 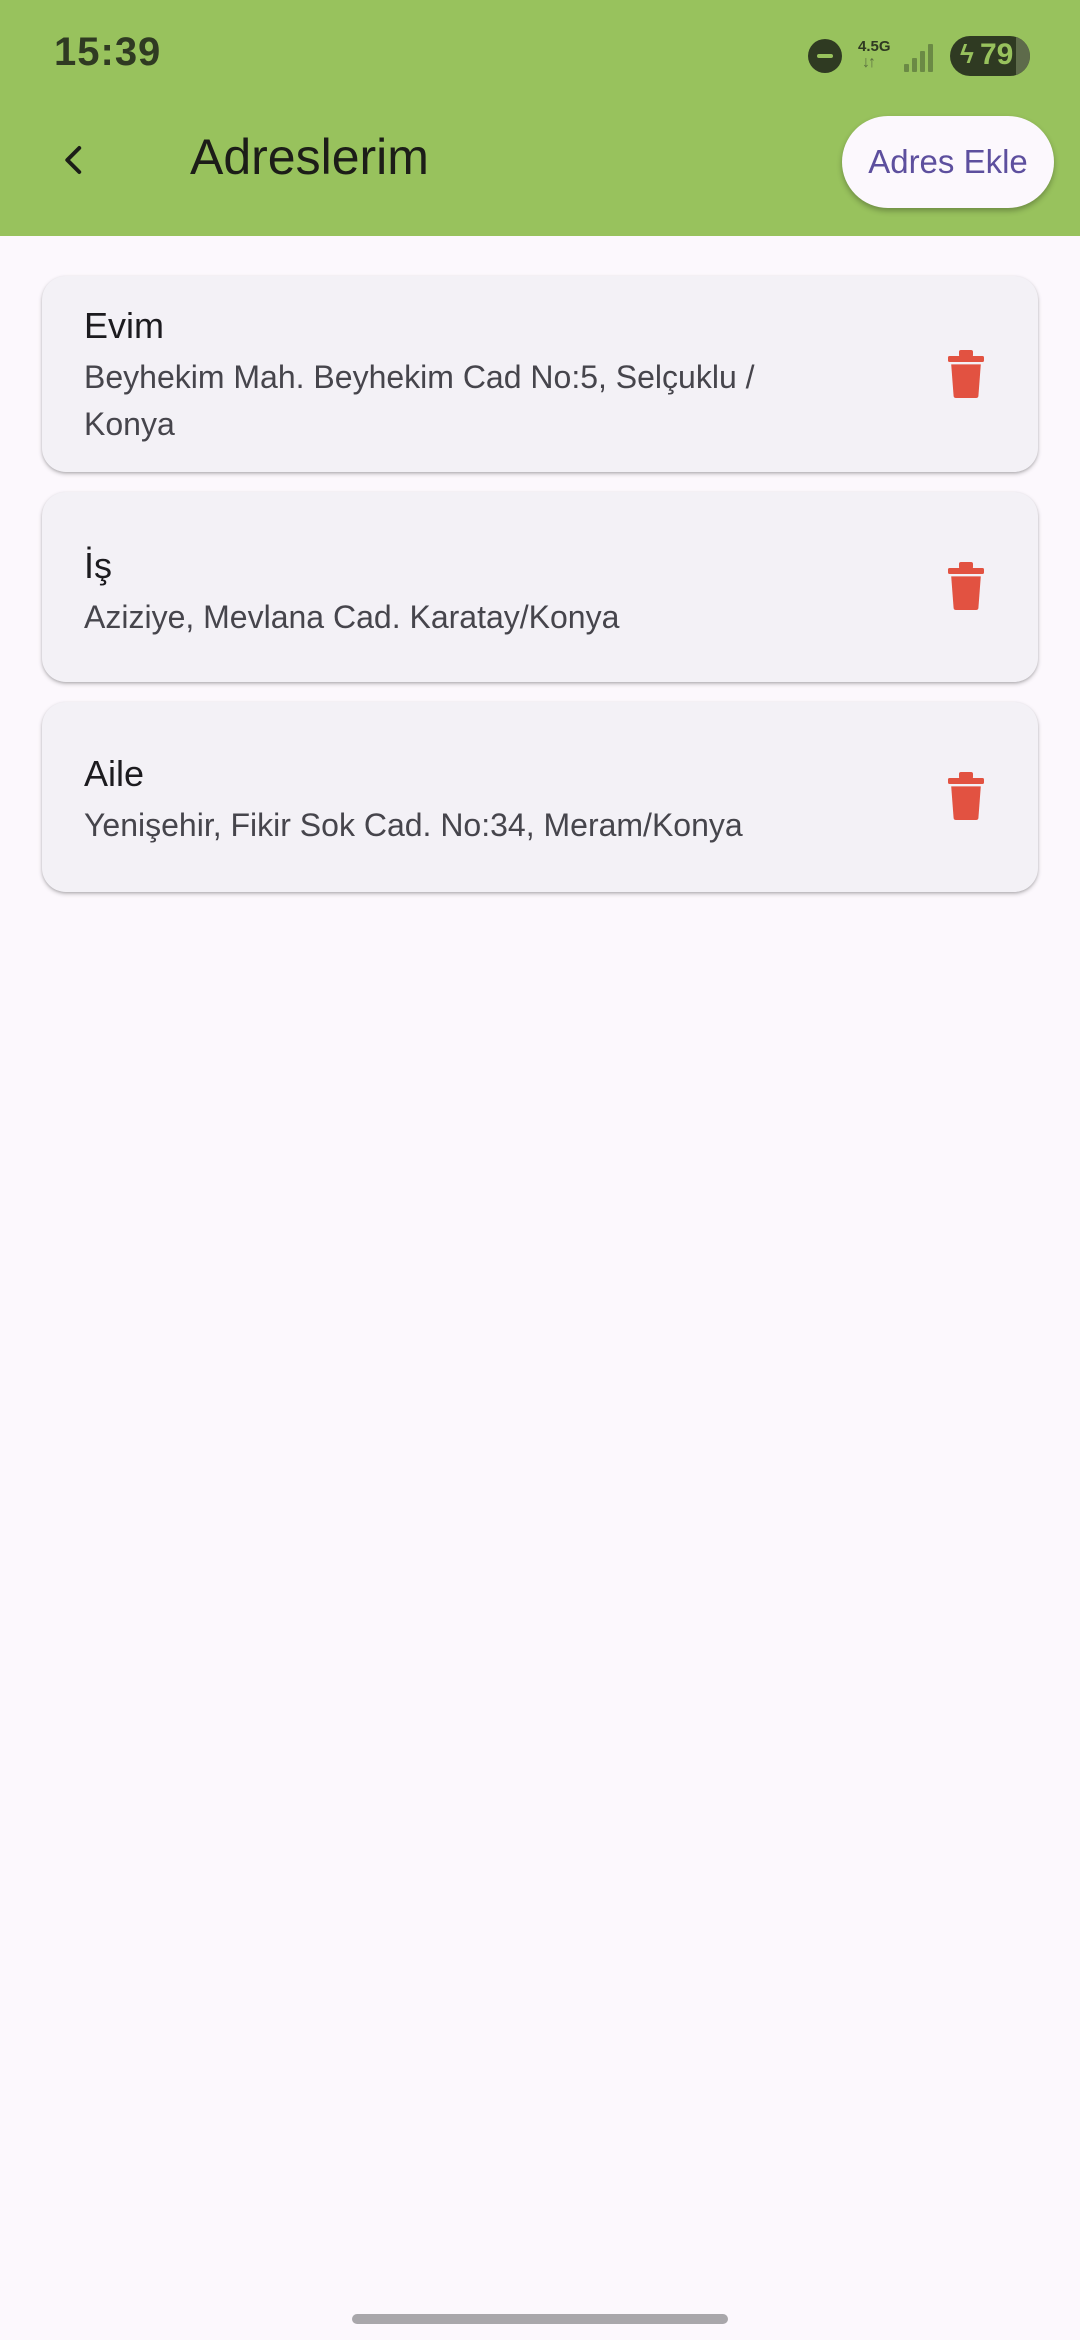 I want to click on address-title: Aile, so click(x=114, y=773).